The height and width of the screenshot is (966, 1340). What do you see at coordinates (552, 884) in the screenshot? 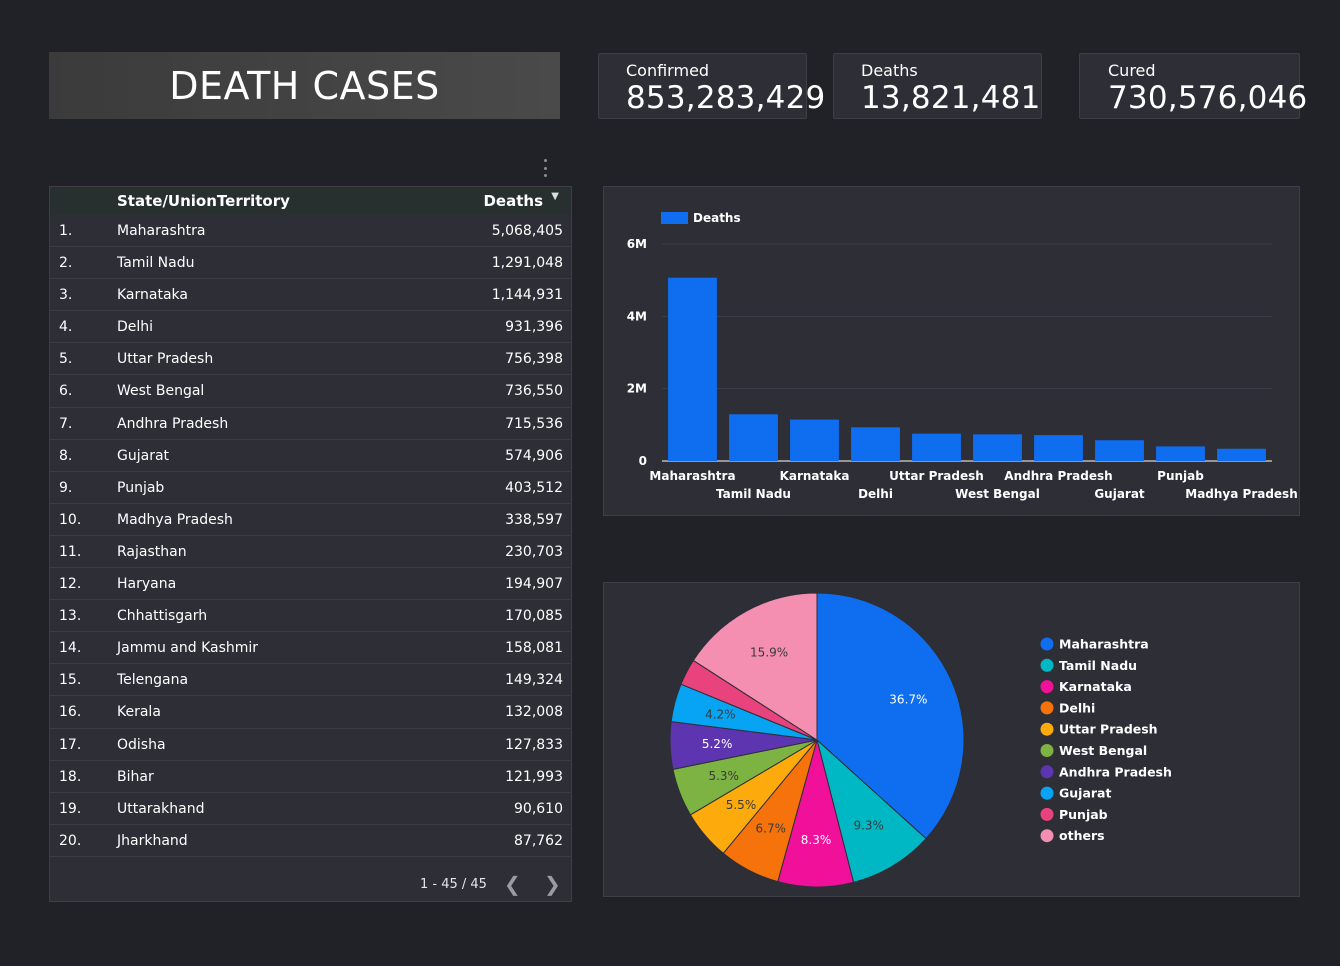
I see `chevron-right-icon: ❯` at bounding box center [552, 884].